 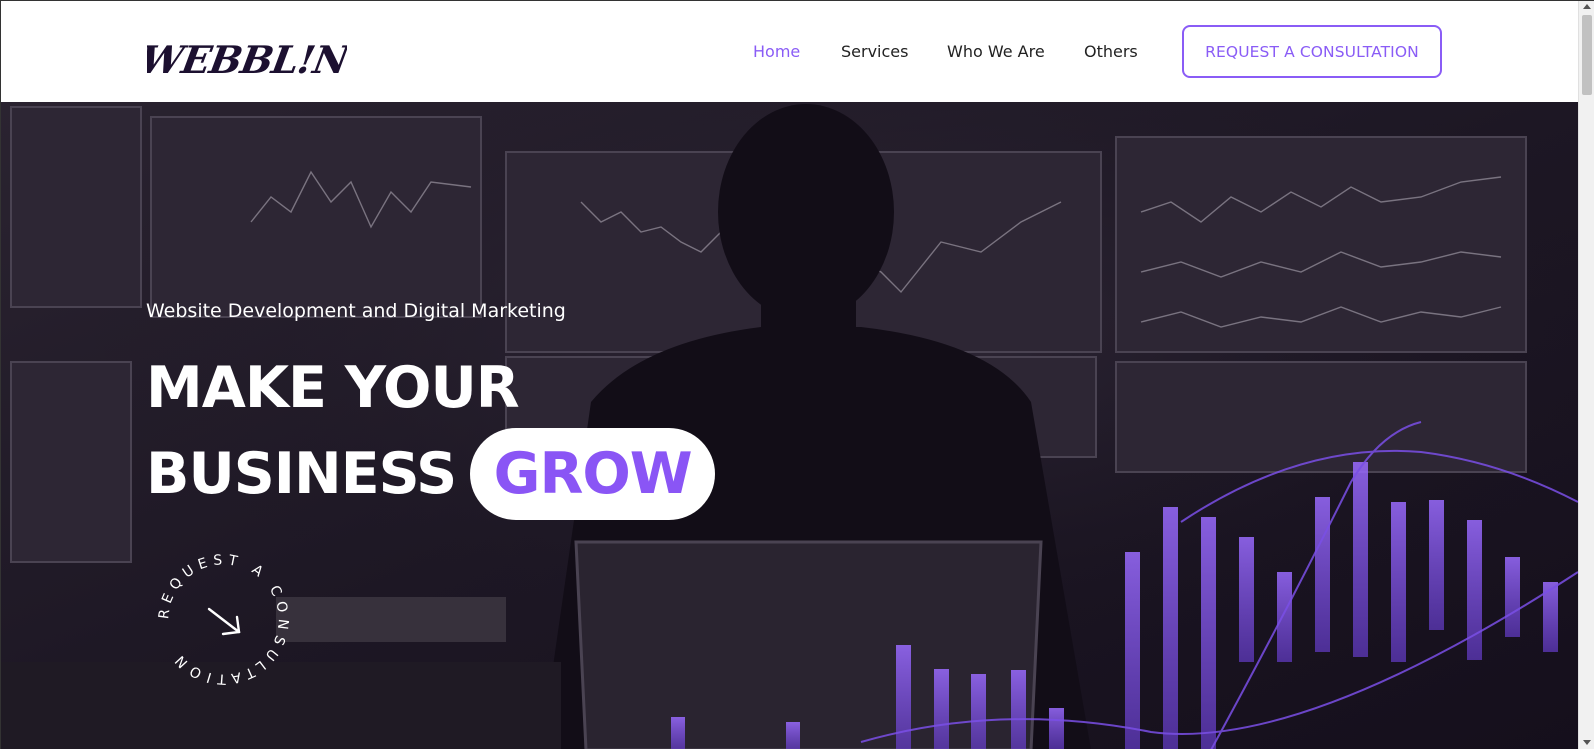 What do you see at coordinates (874, 51) in the screenshot?
I see `nav-services: Services` at bounding box center [874, 51].